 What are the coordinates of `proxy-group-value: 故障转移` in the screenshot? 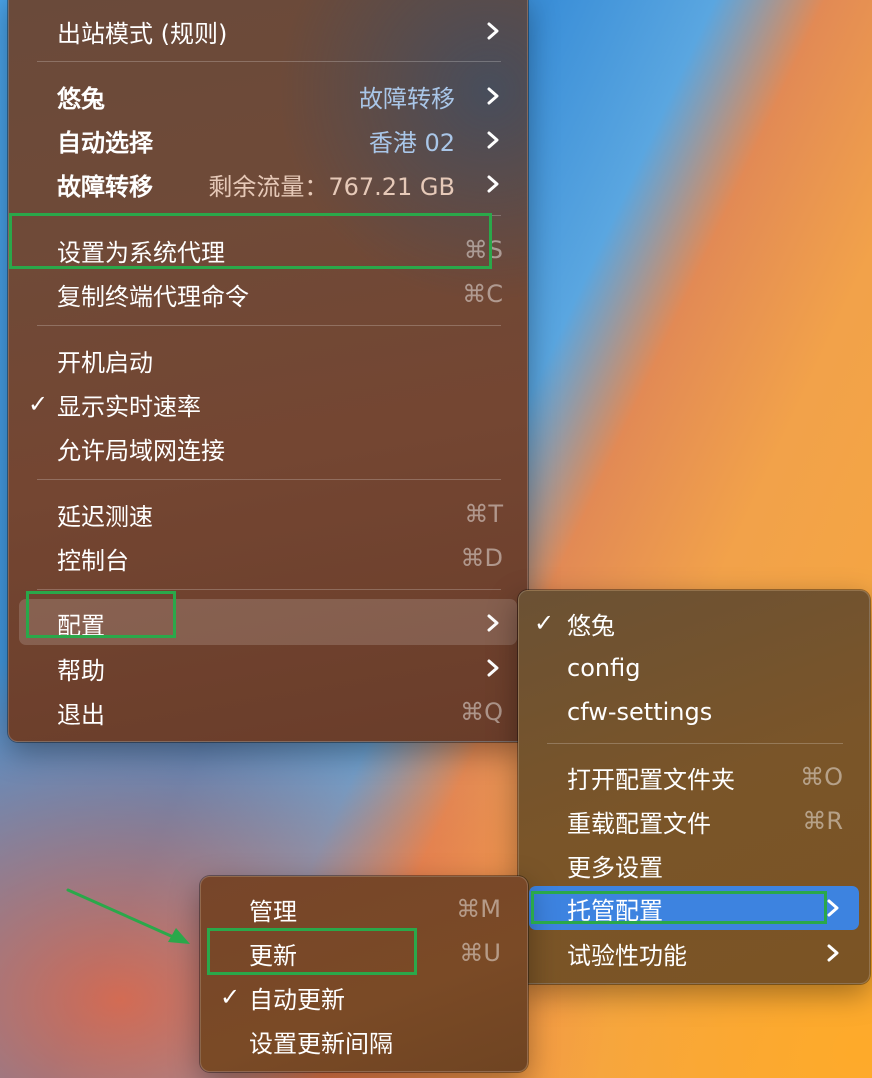 It's located at (407, 98).